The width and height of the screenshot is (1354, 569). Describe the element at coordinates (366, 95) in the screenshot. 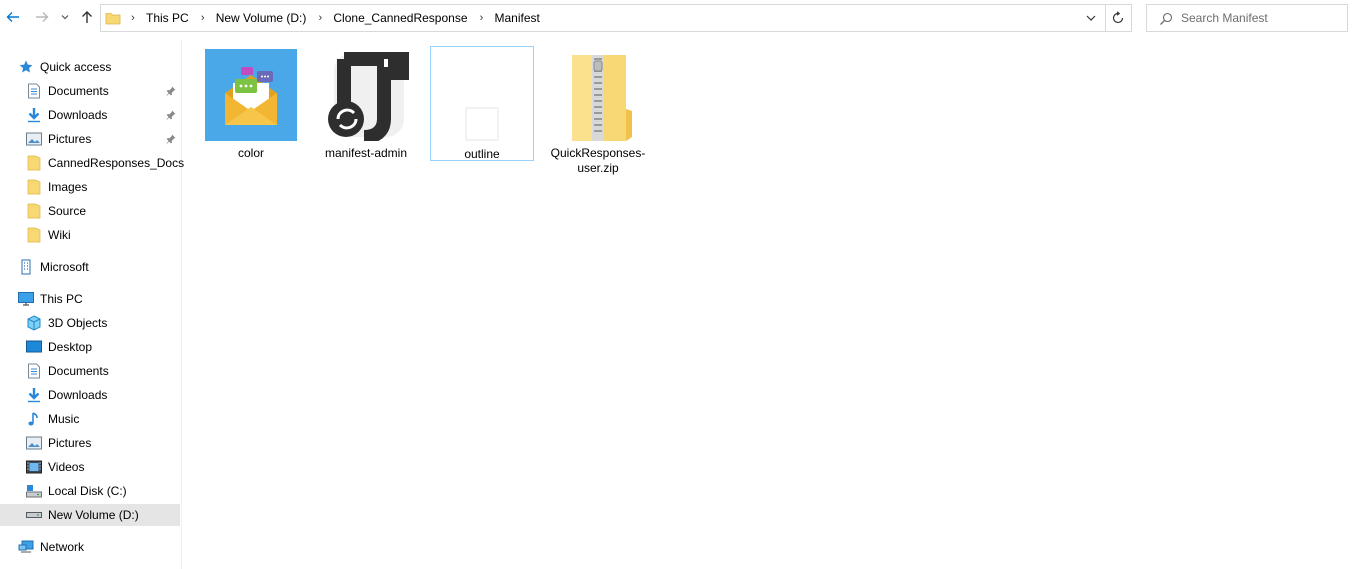

I see `json-file-icon` at that location.